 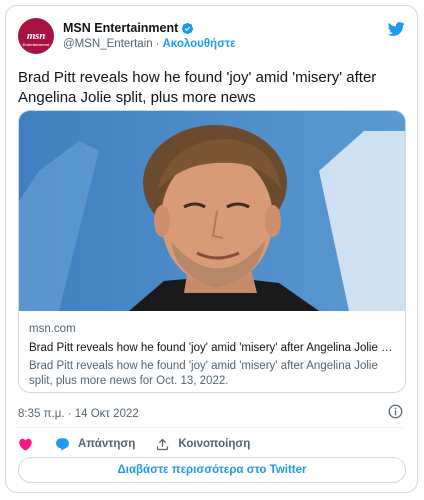 What do you see at coordinates (62, 444) in the screenshot?
I see `speech-bubble-icon` at bounding box center [62, 444].